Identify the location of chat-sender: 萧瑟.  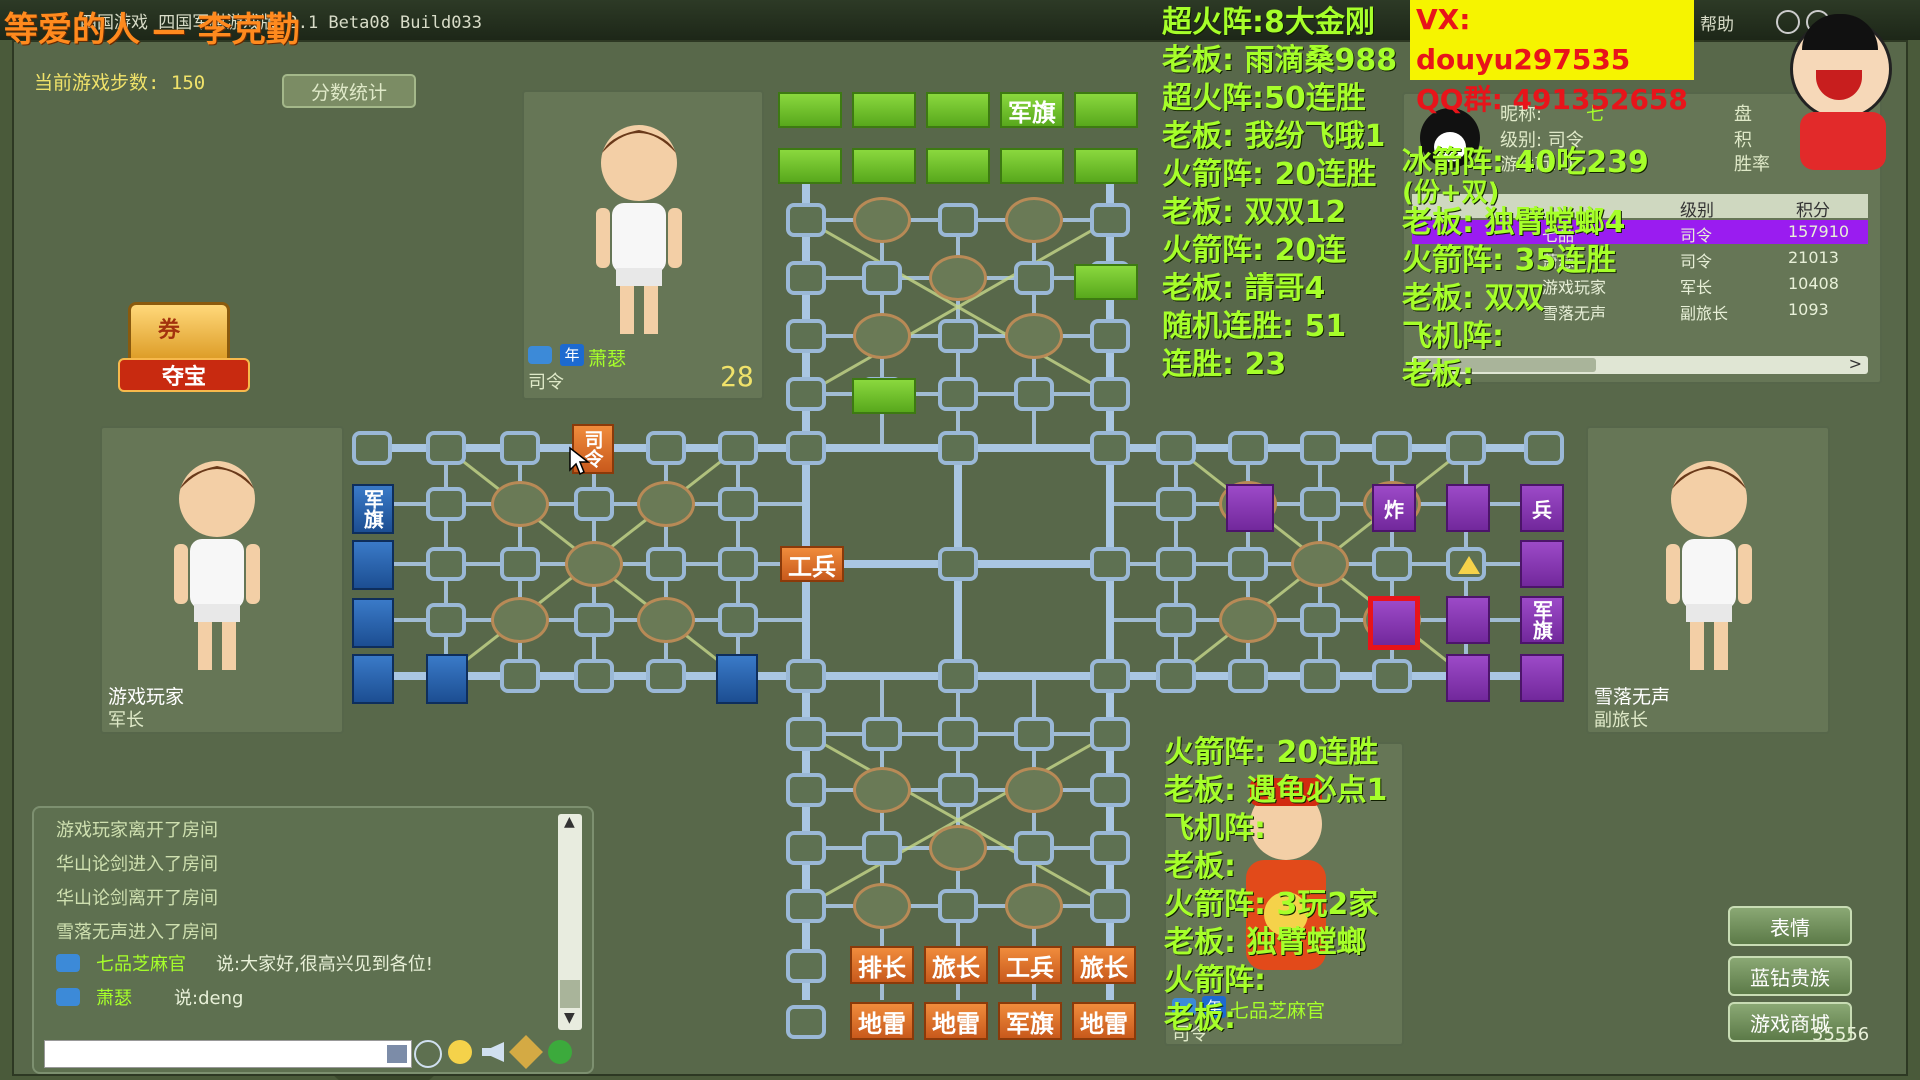
(114, 997).